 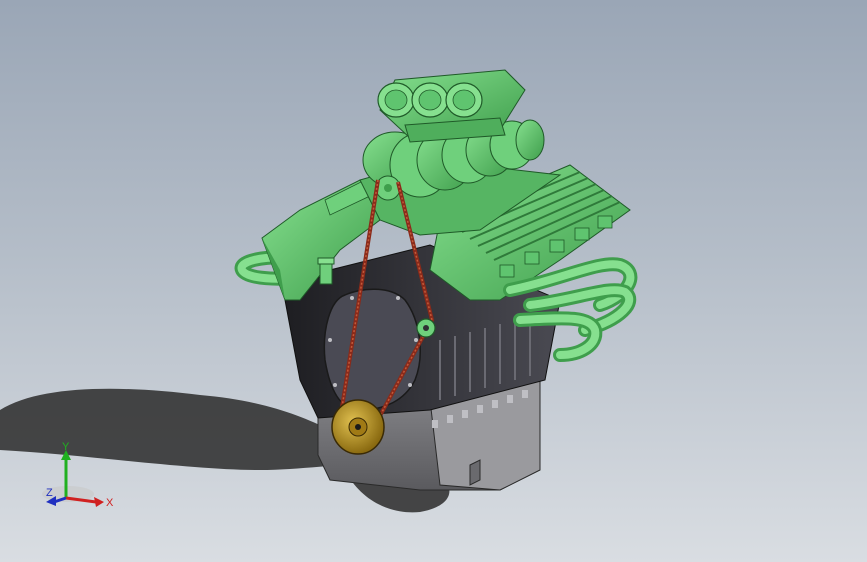 What do you see at coordinates (358, 427) in the screenshot?
I see `crank-pulley` at bounding box center [358, 427].